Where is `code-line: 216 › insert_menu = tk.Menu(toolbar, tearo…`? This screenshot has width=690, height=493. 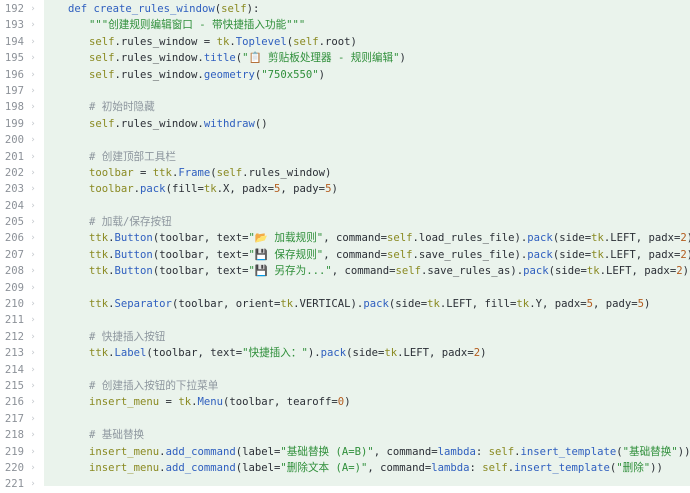
code-line: 216 › insert_menu = tk.Menu(toolbar, tearo… is located at coordinates (345, 402).